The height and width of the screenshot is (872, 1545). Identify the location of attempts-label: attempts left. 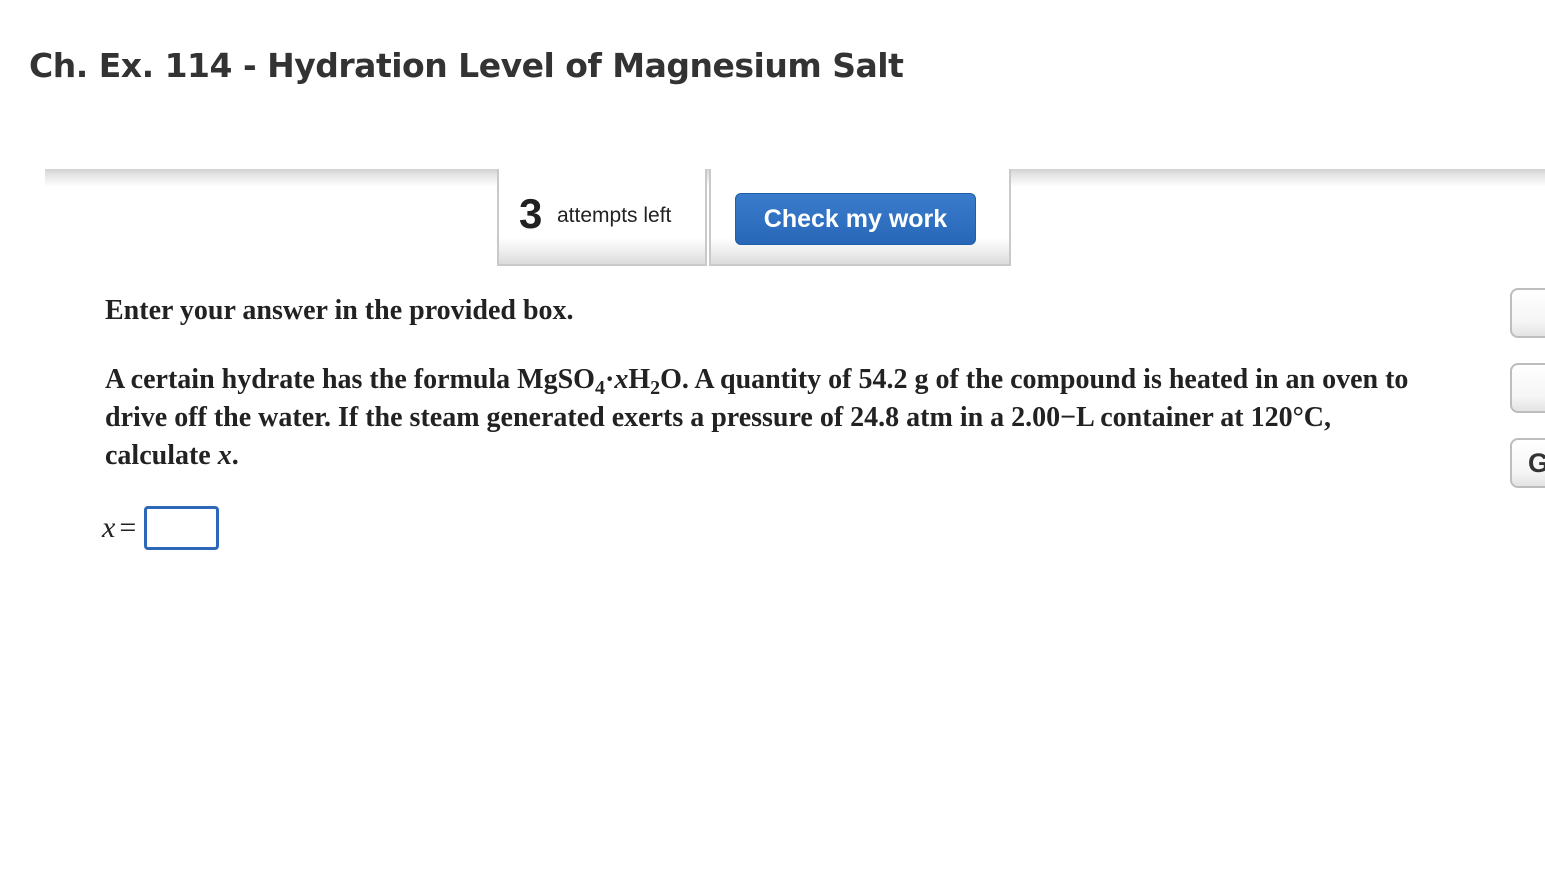
(614, 215).